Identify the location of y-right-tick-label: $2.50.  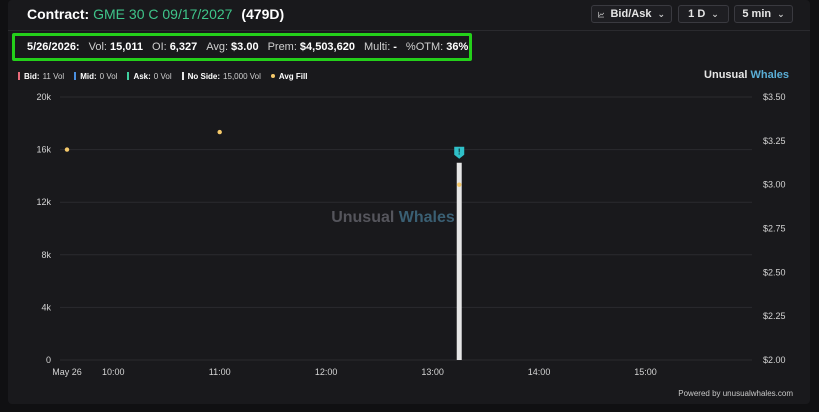
(774, 272).